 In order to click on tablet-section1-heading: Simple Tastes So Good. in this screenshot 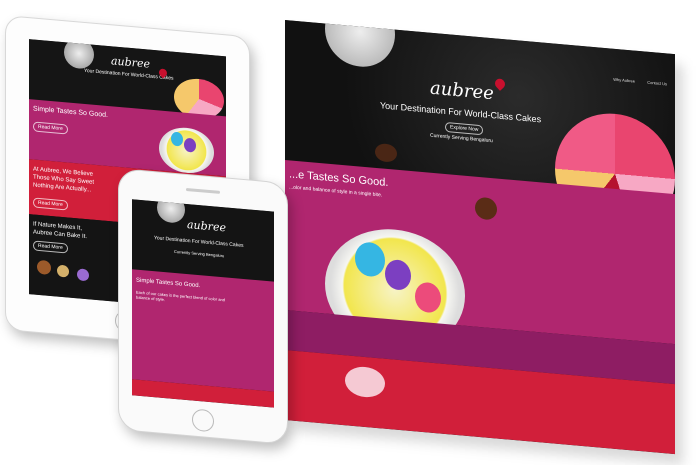, I will do `click(70, 112)`.